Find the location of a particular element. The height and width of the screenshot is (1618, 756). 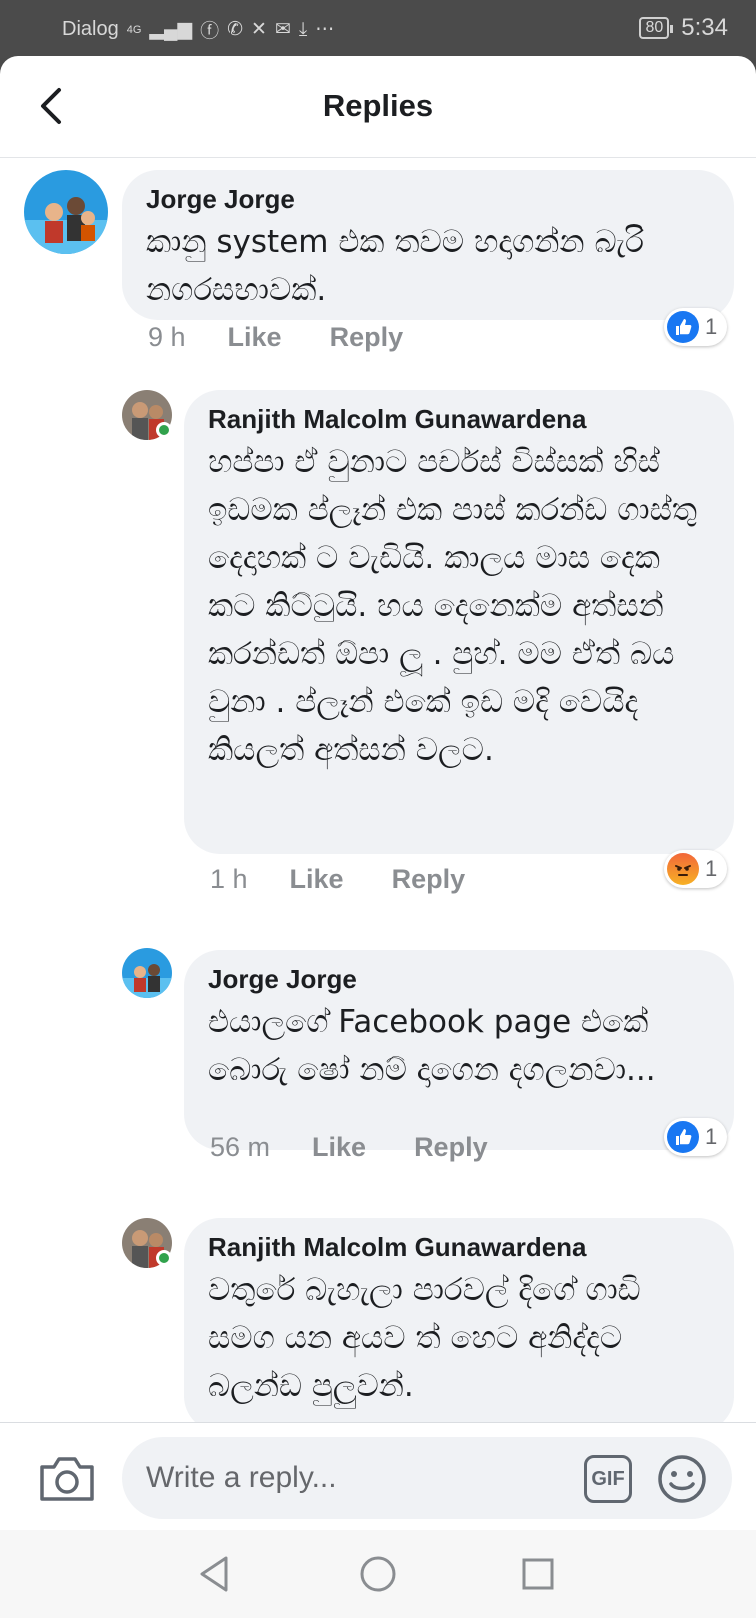

nav-back-button is located at coordinates (216, 1574).